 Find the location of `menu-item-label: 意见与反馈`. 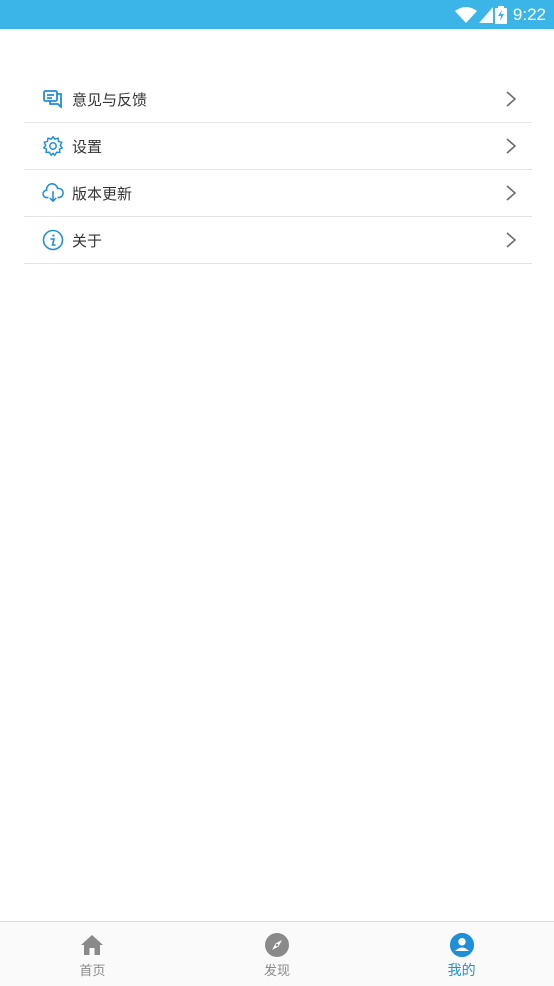

menu-item-label: 意见与反馈 is located at coordinates (110, 99).